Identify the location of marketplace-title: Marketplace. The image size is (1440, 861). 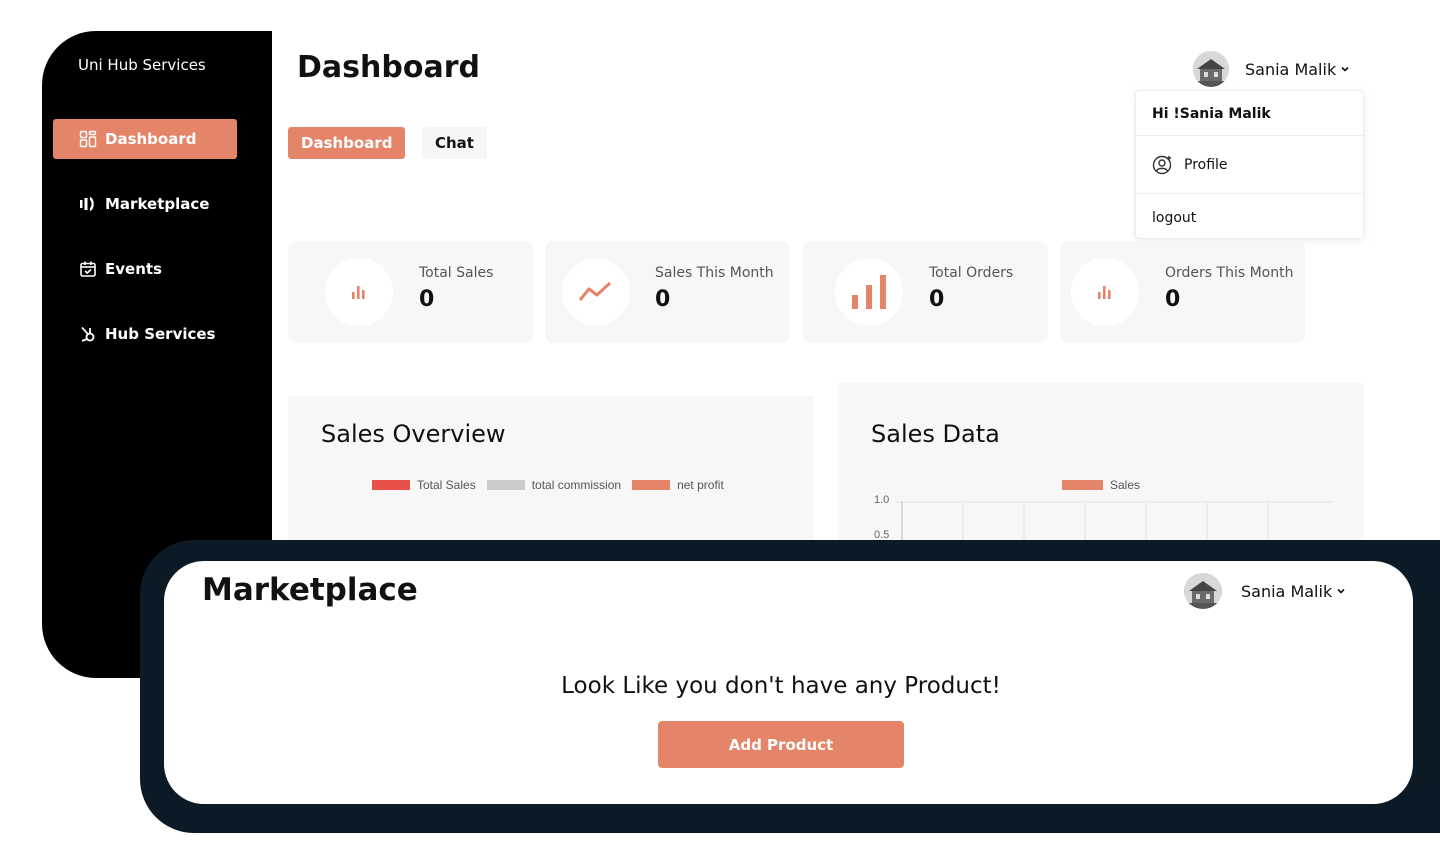
(310, 590).